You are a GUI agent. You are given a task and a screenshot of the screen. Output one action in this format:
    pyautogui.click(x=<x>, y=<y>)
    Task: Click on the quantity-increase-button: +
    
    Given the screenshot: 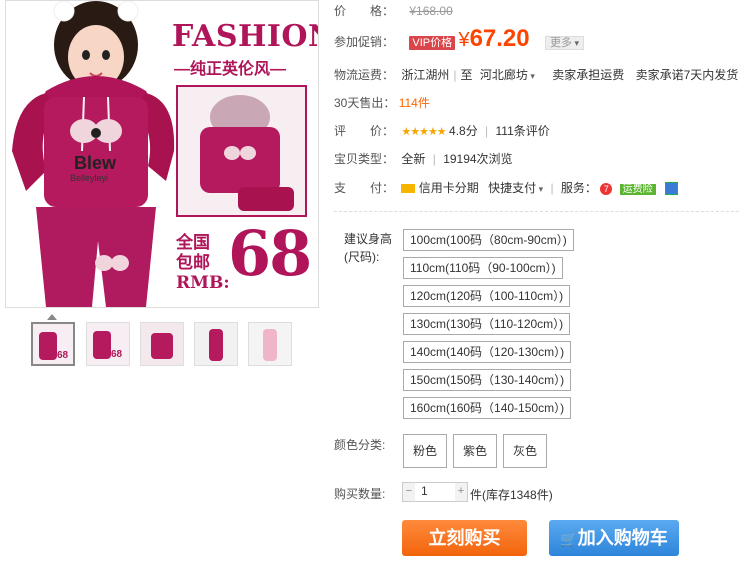 What is the action you would take?
    pyautogui.click(x=461, y=492)
    